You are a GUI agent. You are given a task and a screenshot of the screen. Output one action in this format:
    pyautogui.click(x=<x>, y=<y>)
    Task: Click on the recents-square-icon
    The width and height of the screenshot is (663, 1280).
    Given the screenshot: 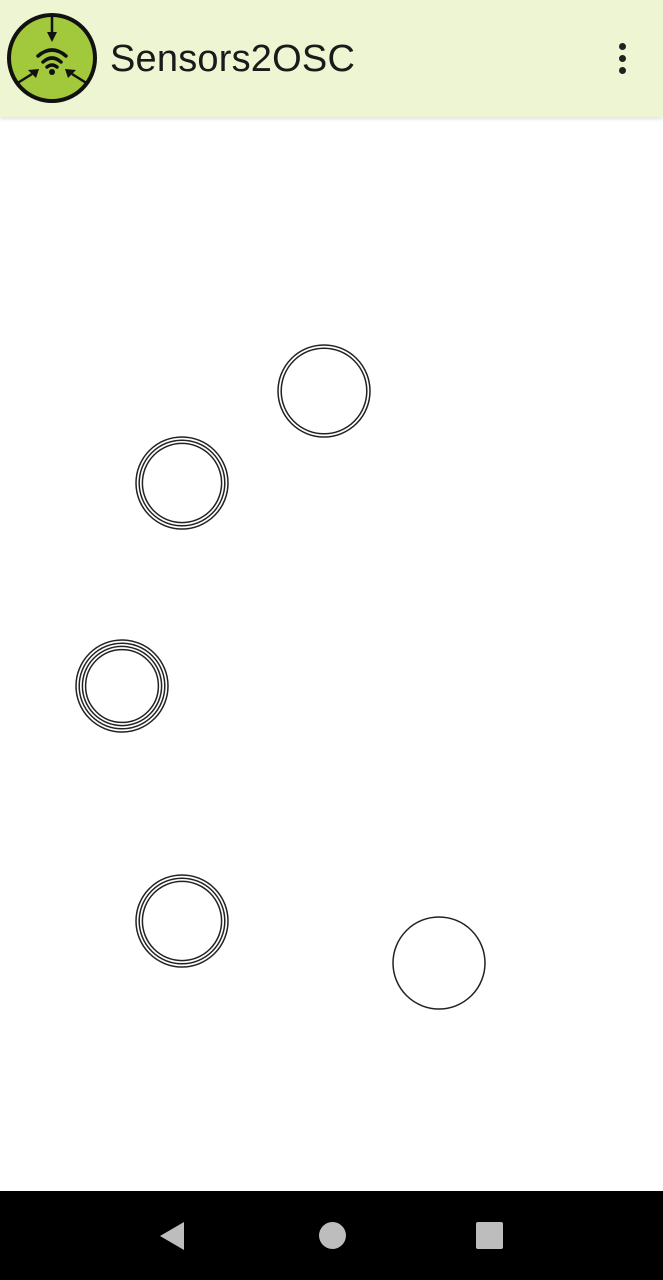 What is the action you would take?
    pyautogui.click(x=489, y=1235)
    